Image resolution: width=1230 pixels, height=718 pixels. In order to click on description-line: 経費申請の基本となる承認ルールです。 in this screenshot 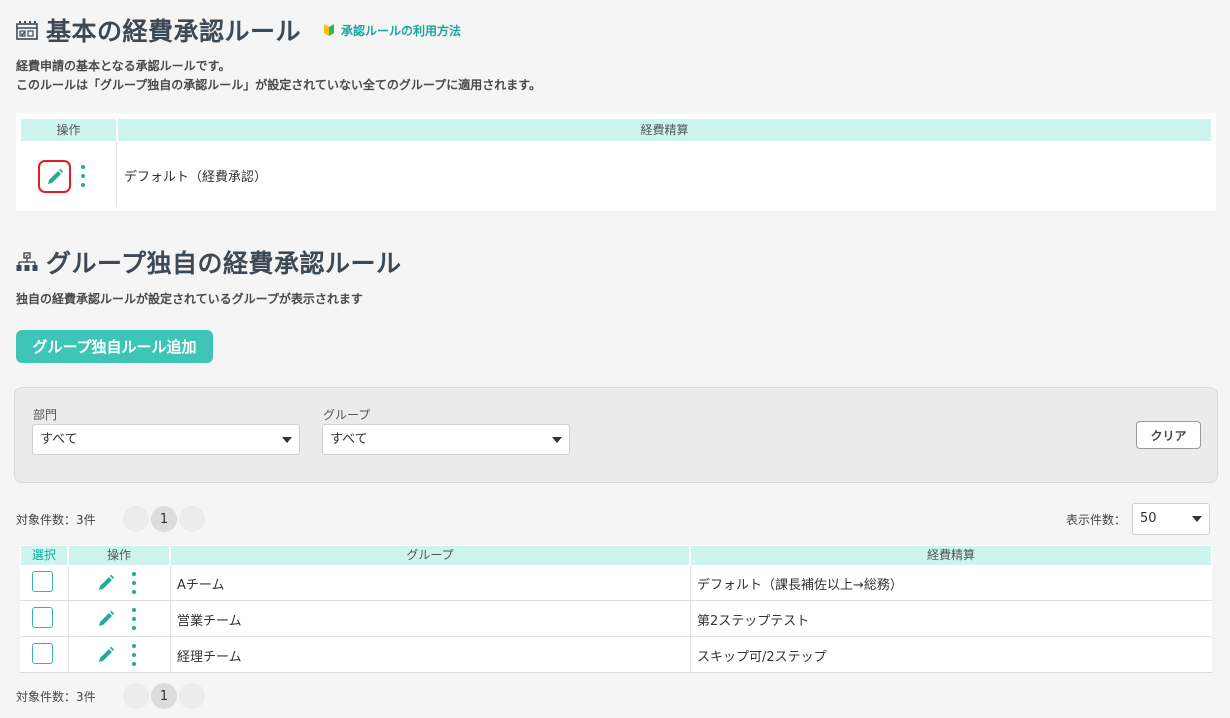, I will do `click(123, 66)`.